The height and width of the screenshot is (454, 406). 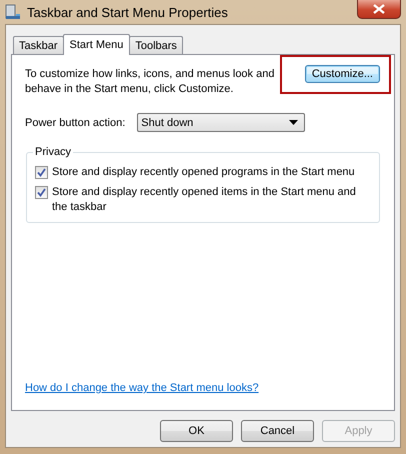 I want to click on dialog-button: OK, so click(x=196, y=431).